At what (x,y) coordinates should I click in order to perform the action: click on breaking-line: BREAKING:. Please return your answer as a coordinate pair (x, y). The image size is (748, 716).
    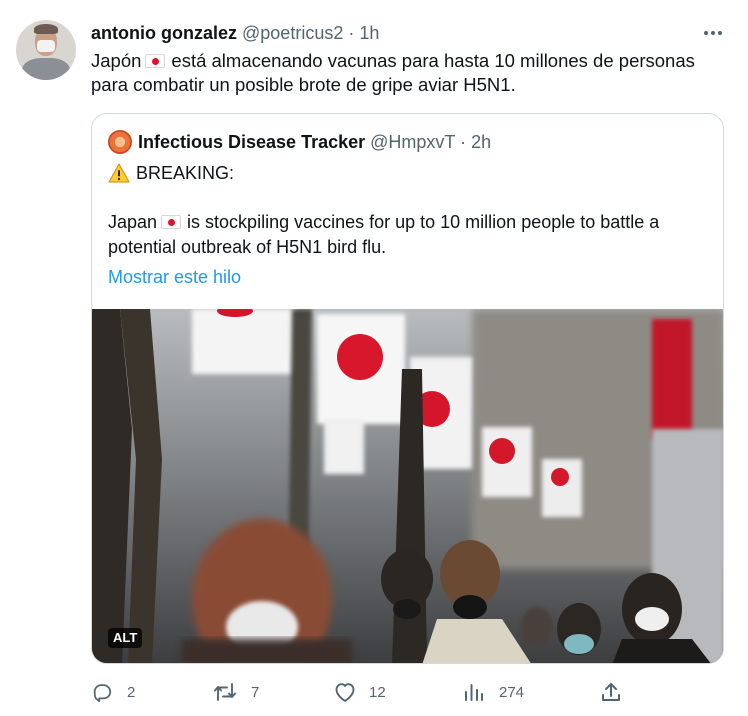
    Looking at the image, I should click on (171, 173).